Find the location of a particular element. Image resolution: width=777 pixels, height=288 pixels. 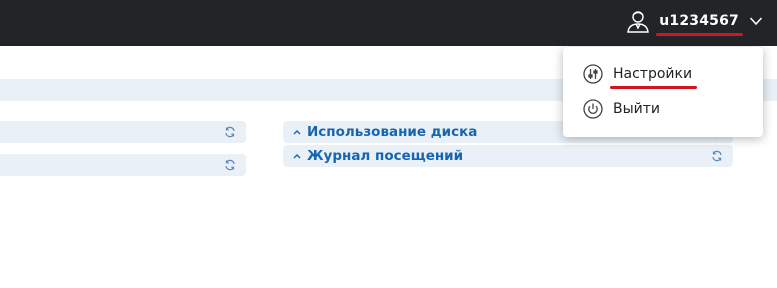

menu-item-logout: Выйти is located at coordinates (621, 109).